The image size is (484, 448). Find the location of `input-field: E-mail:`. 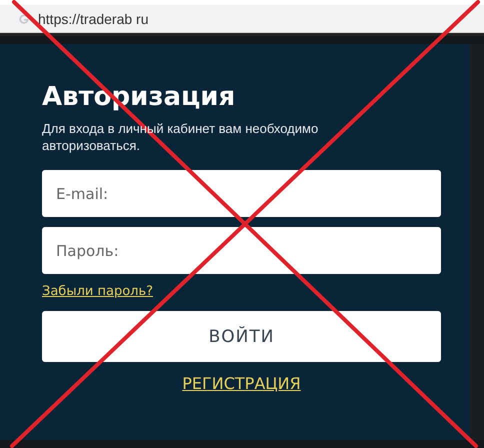

input-field: E-mail: is located at coordinates (241, 193).